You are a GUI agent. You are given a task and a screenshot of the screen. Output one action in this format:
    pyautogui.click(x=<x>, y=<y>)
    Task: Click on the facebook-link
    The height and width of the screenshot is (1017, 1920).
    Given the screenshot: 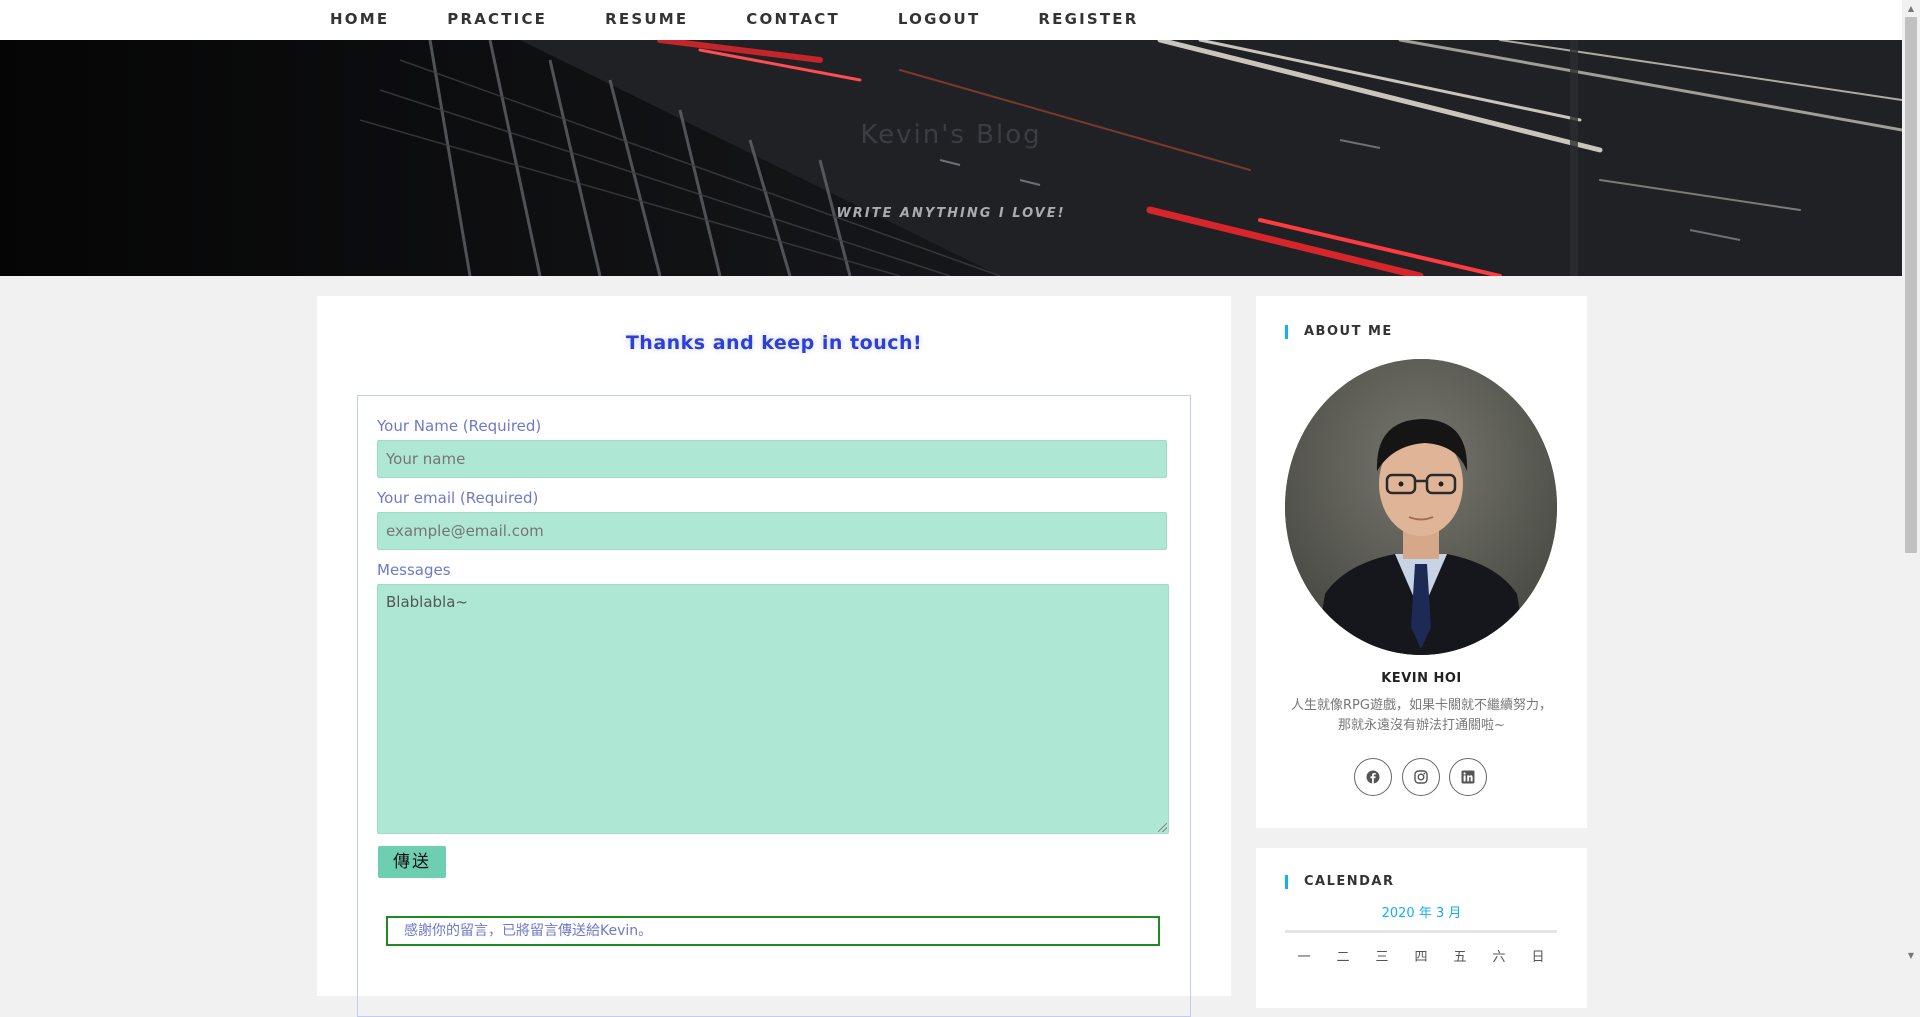 What is the action you would take?
    pyautogui.click(x=1373, y=777)
    